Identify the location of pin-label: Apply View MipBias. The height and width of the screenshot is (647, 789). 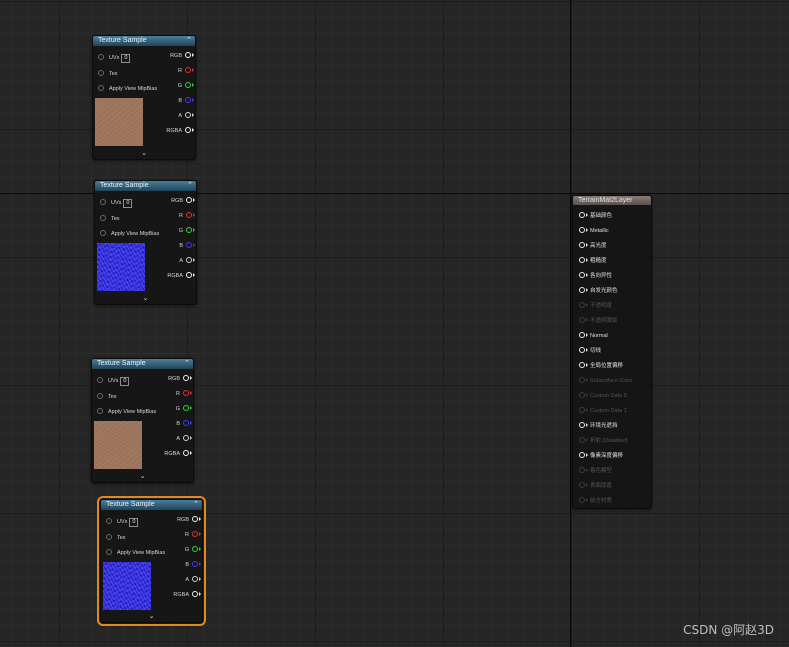
(141, 553).